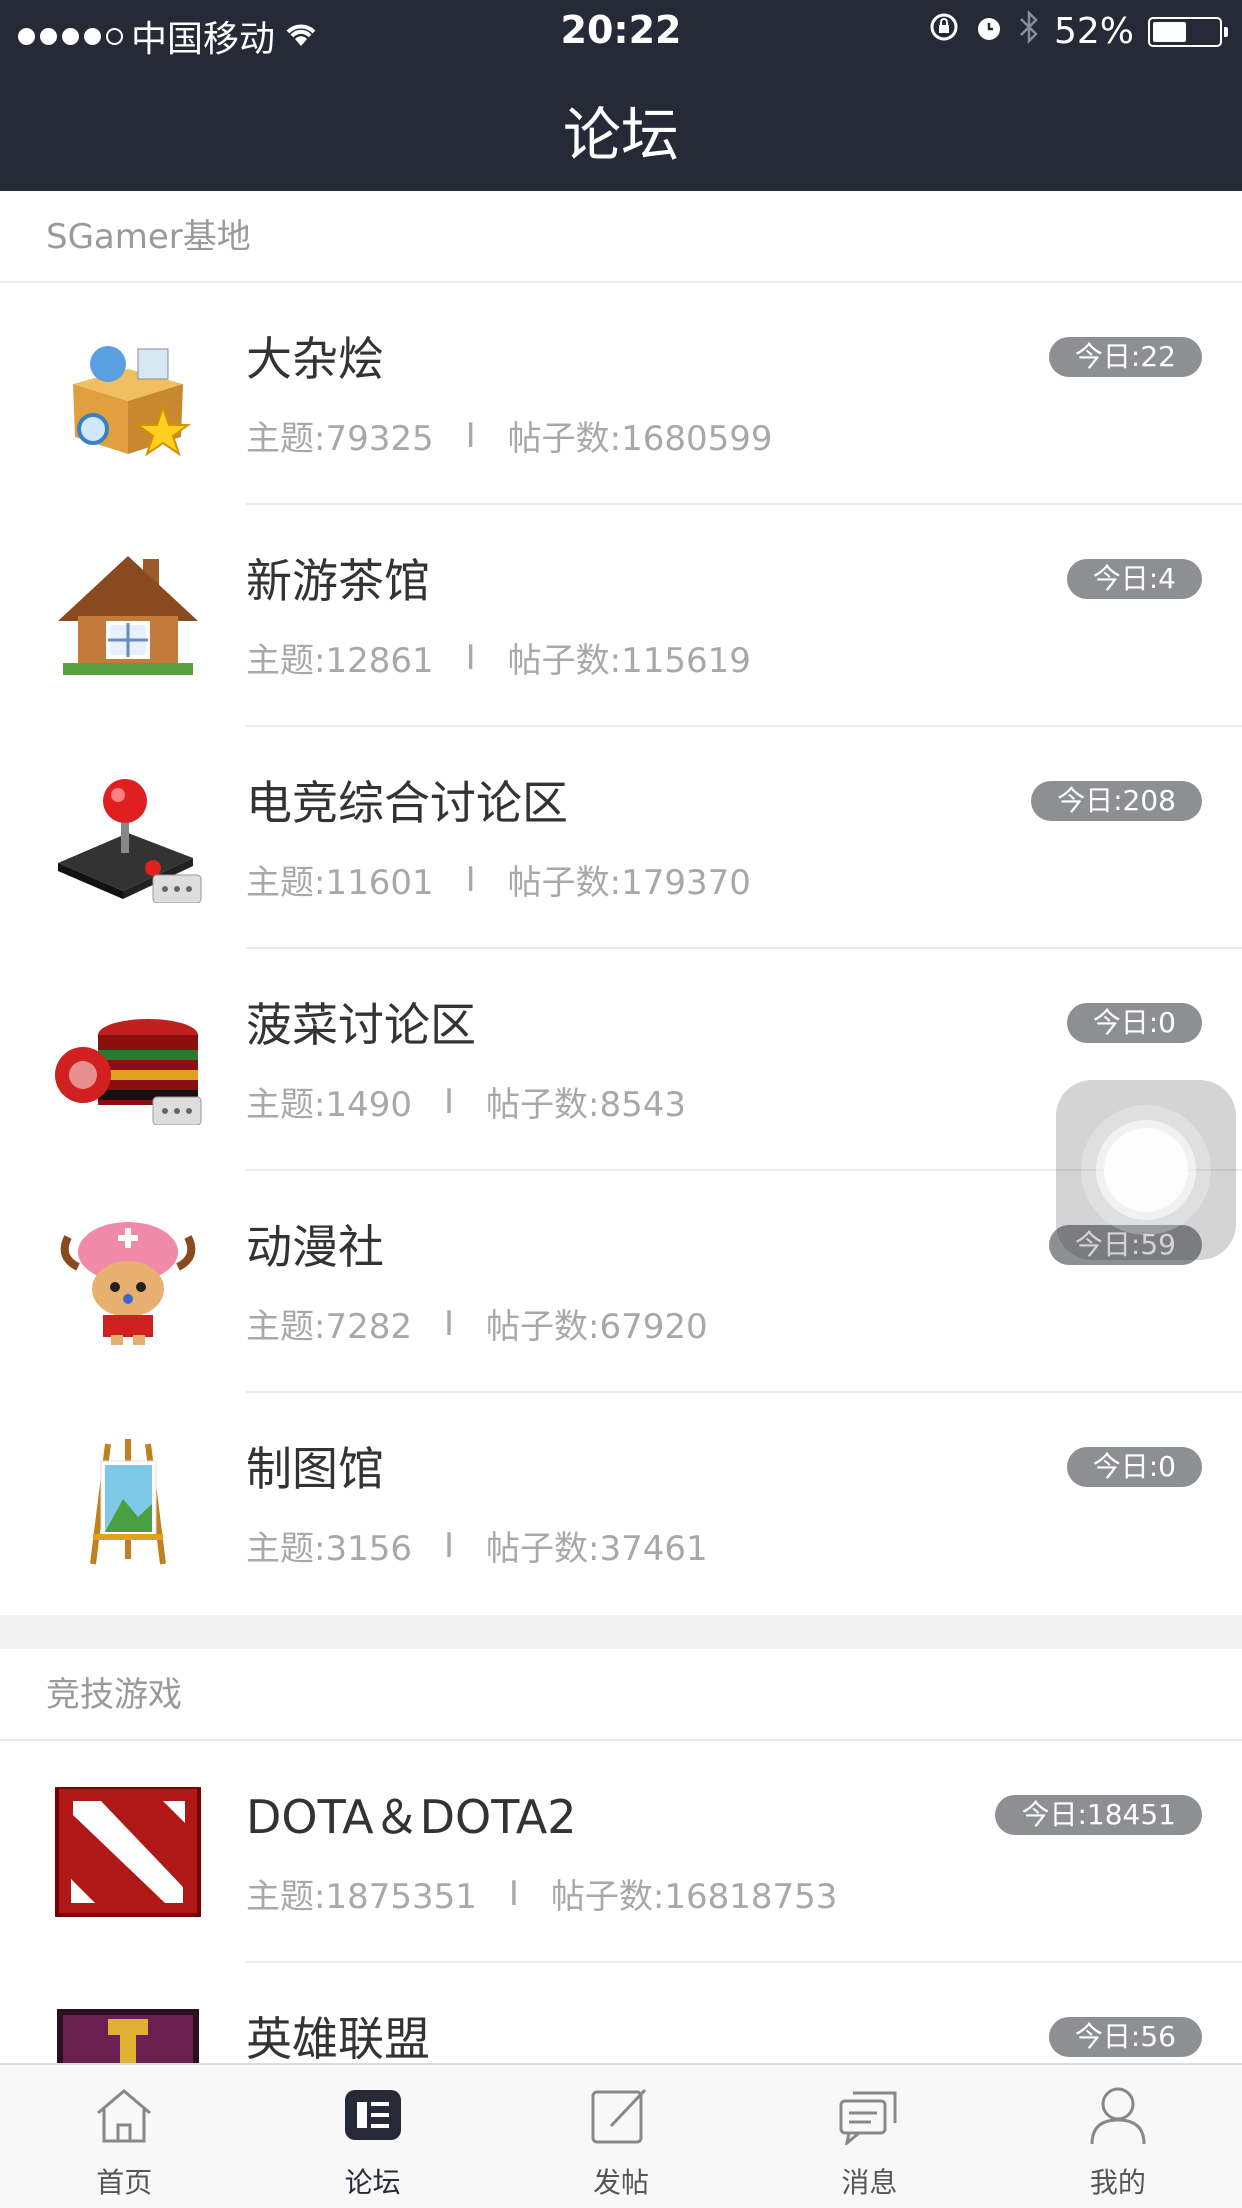 The image size is (1242, 2208). I want to click on post-count: 帖子数:37461, so click(597, 1549).